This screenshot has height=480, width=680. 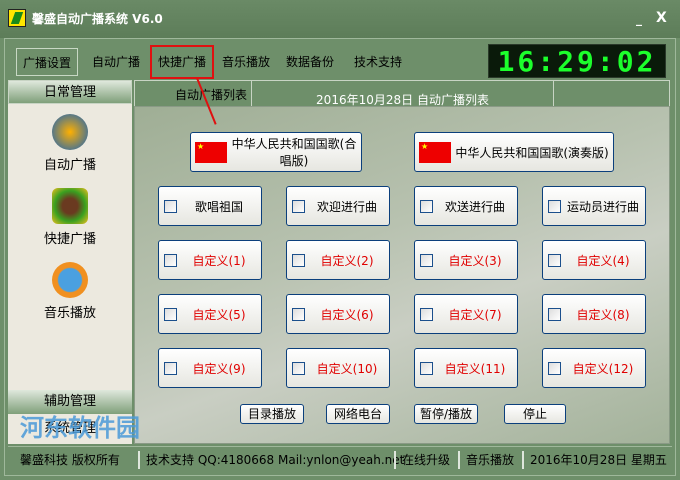 What do you see at coordinates (602, 206) in the screenshot?
I see `button-label: 运动员进行曲` at bounding box center [602, 206].